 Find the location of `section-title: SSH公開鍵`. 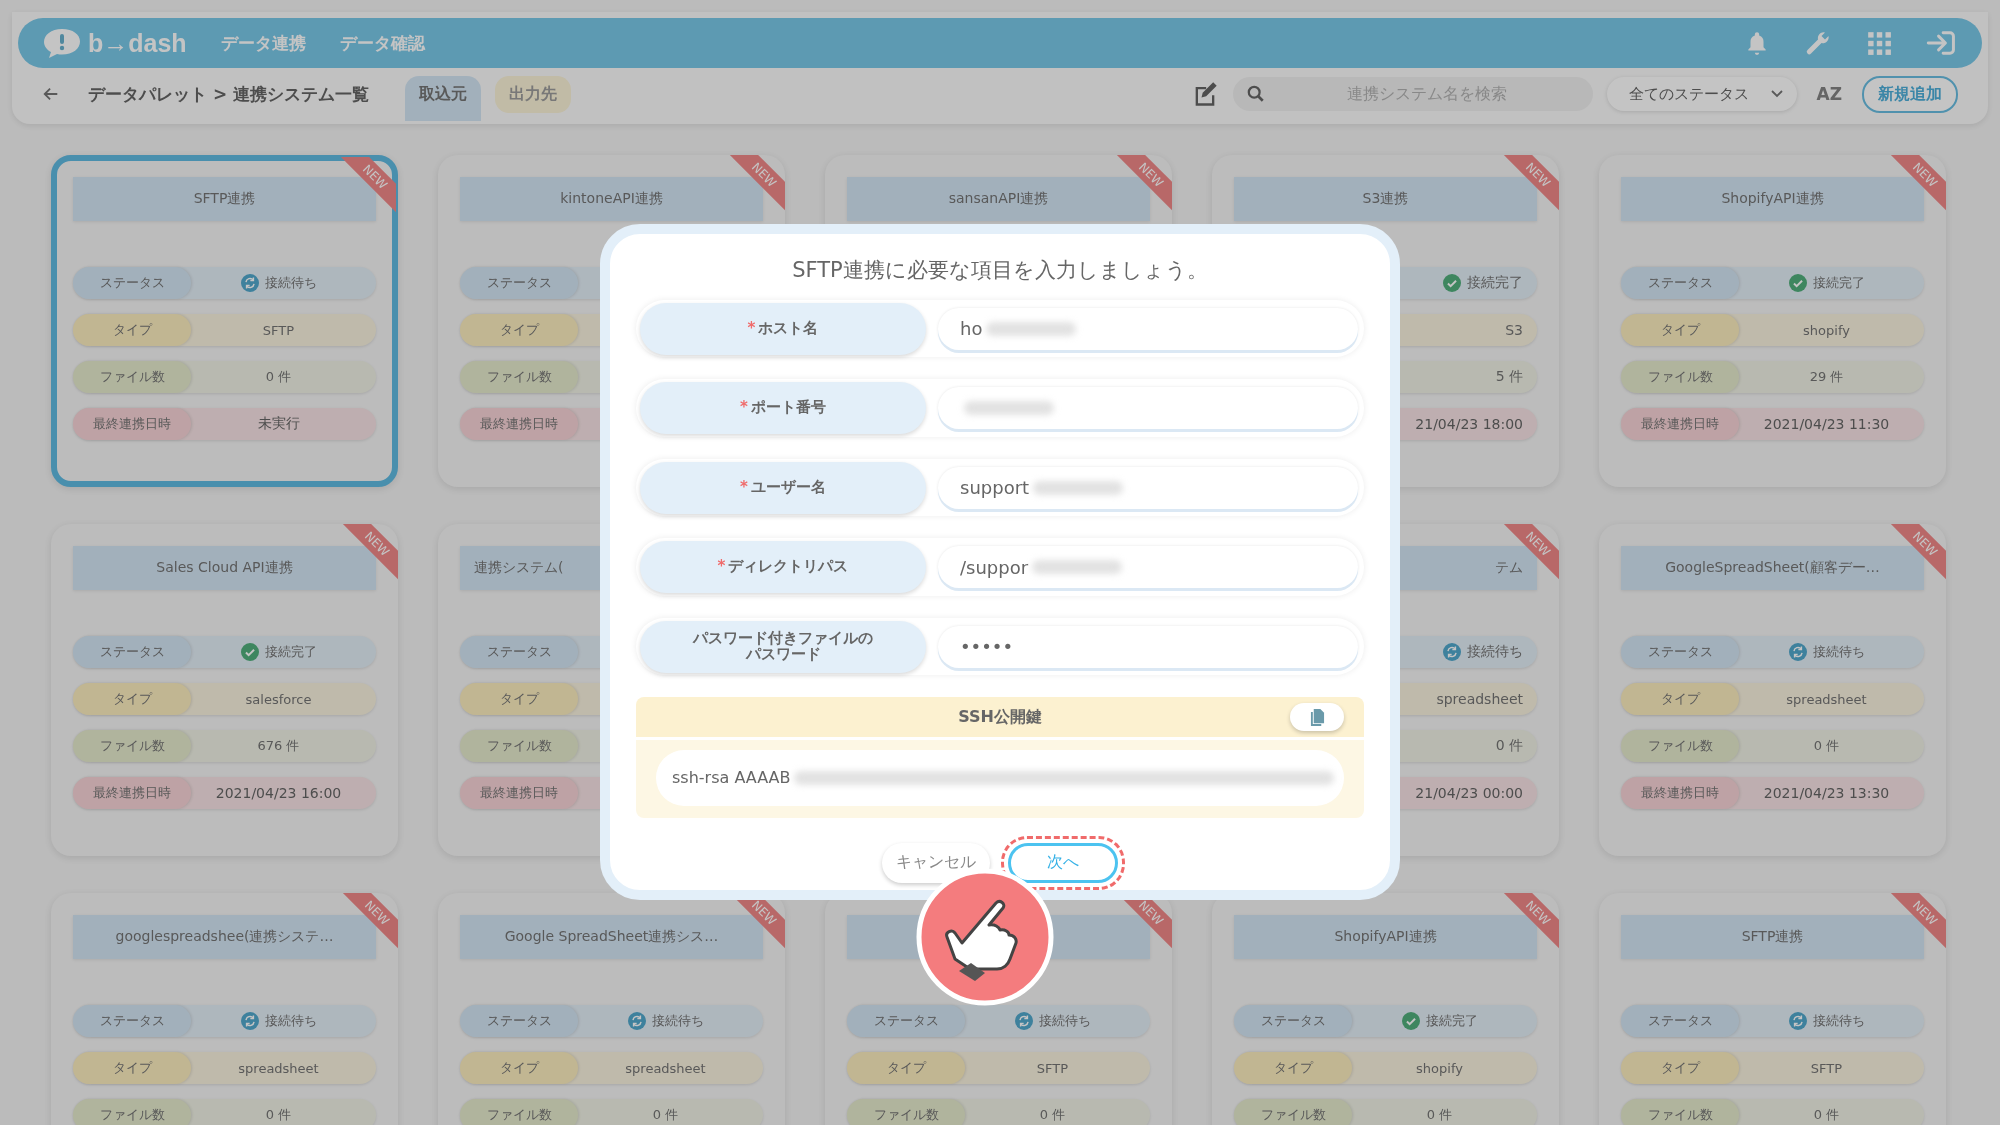

section-title: SSH公開鍵 is located at coordinates (1000, 717).